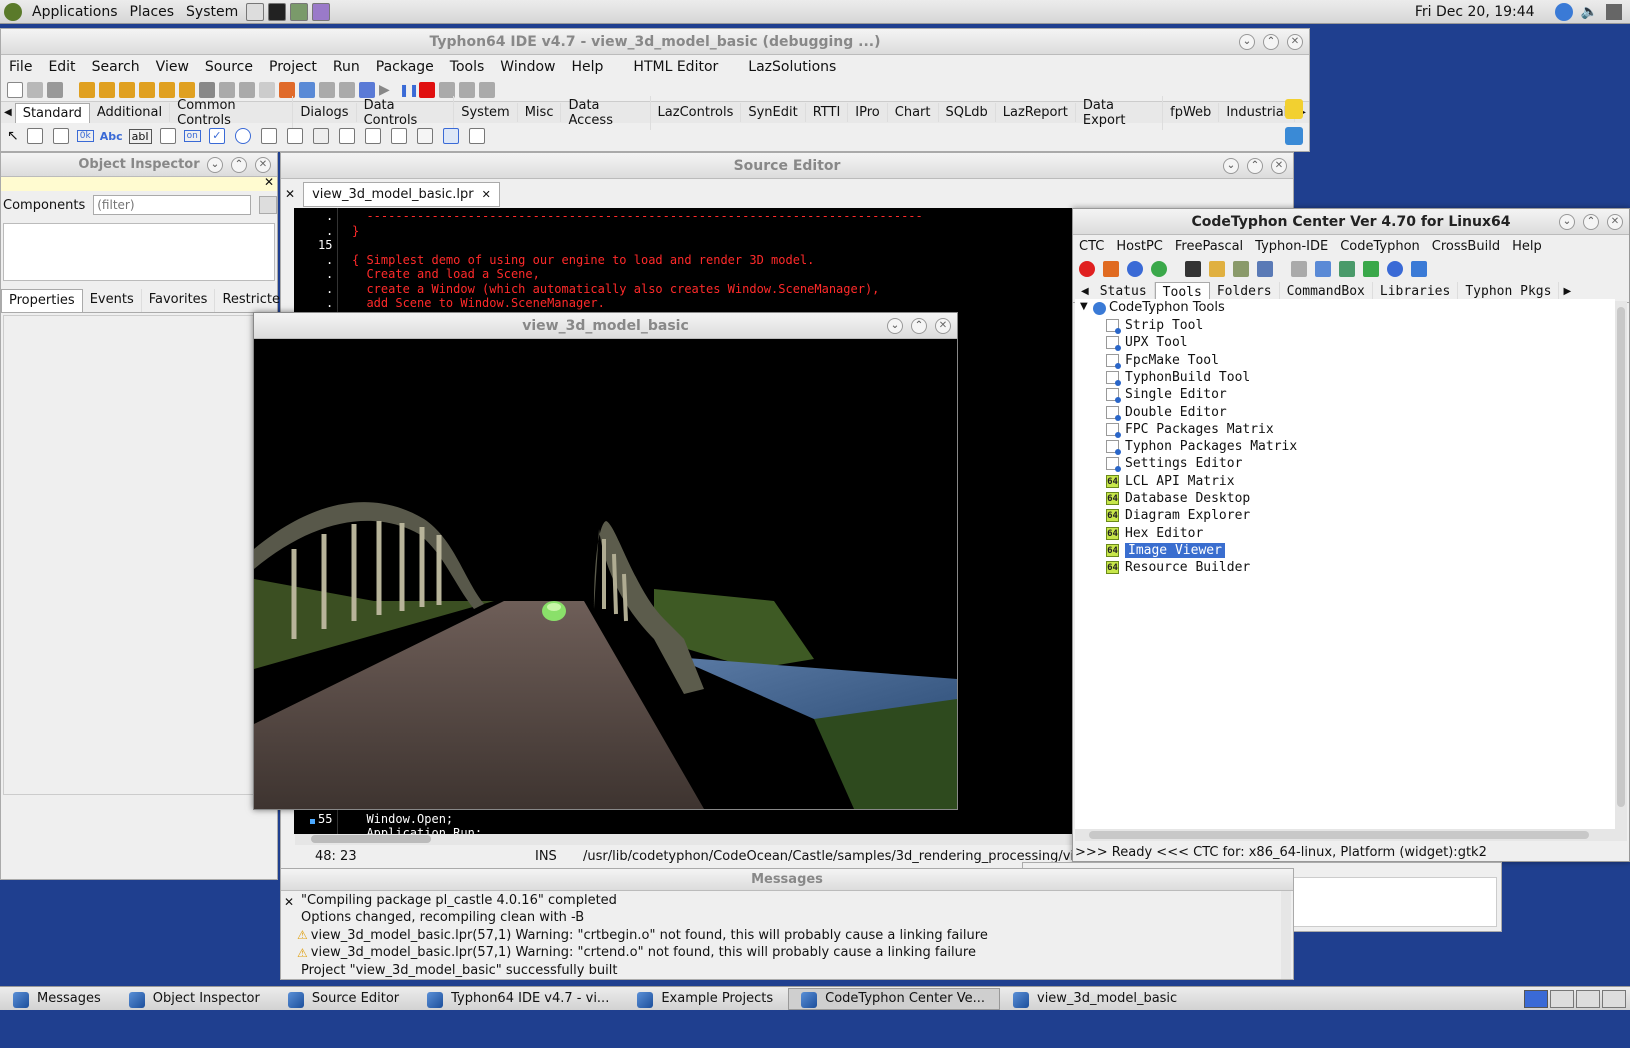 Image resolution: width=1630 pixels, height=1048 pixels. Describe the element at coordinates (13, 136) in the screenshot. I see `selection-pointer-icon: ↖` at that location.